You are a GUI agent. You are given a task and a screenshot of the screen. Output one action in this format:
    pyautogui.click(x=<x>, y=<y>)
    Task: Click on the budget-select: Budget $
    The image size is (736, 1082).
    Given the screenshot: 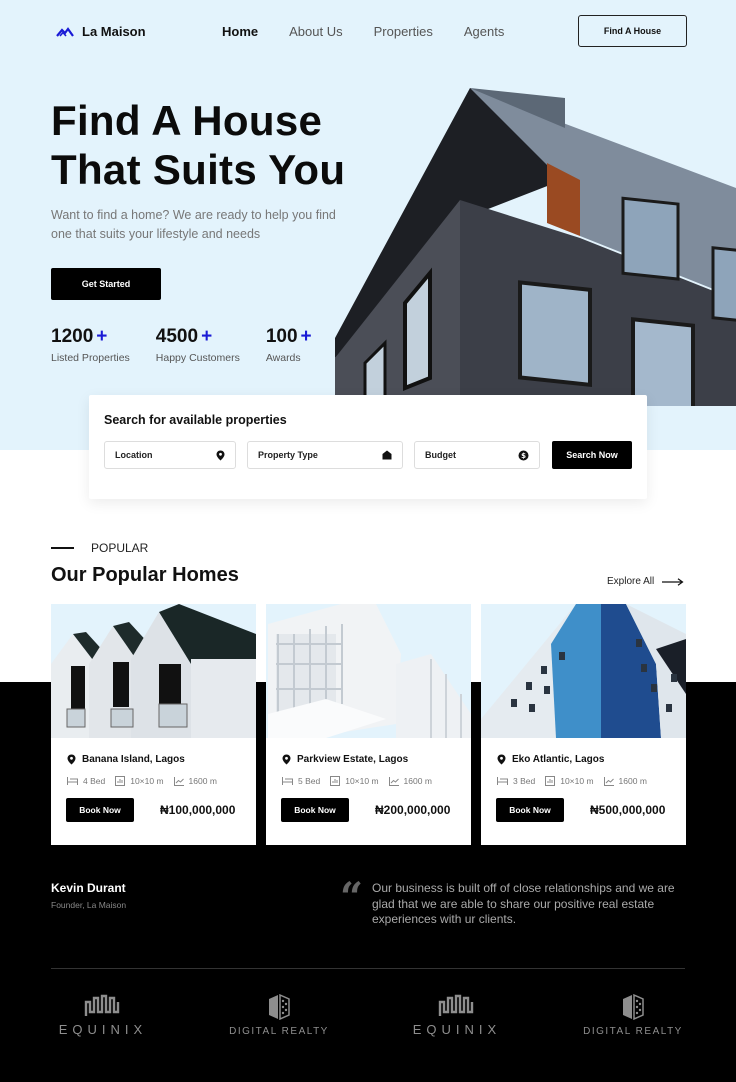 What is the action you would take?
    pyautogui.click(x=477, y=455)
    